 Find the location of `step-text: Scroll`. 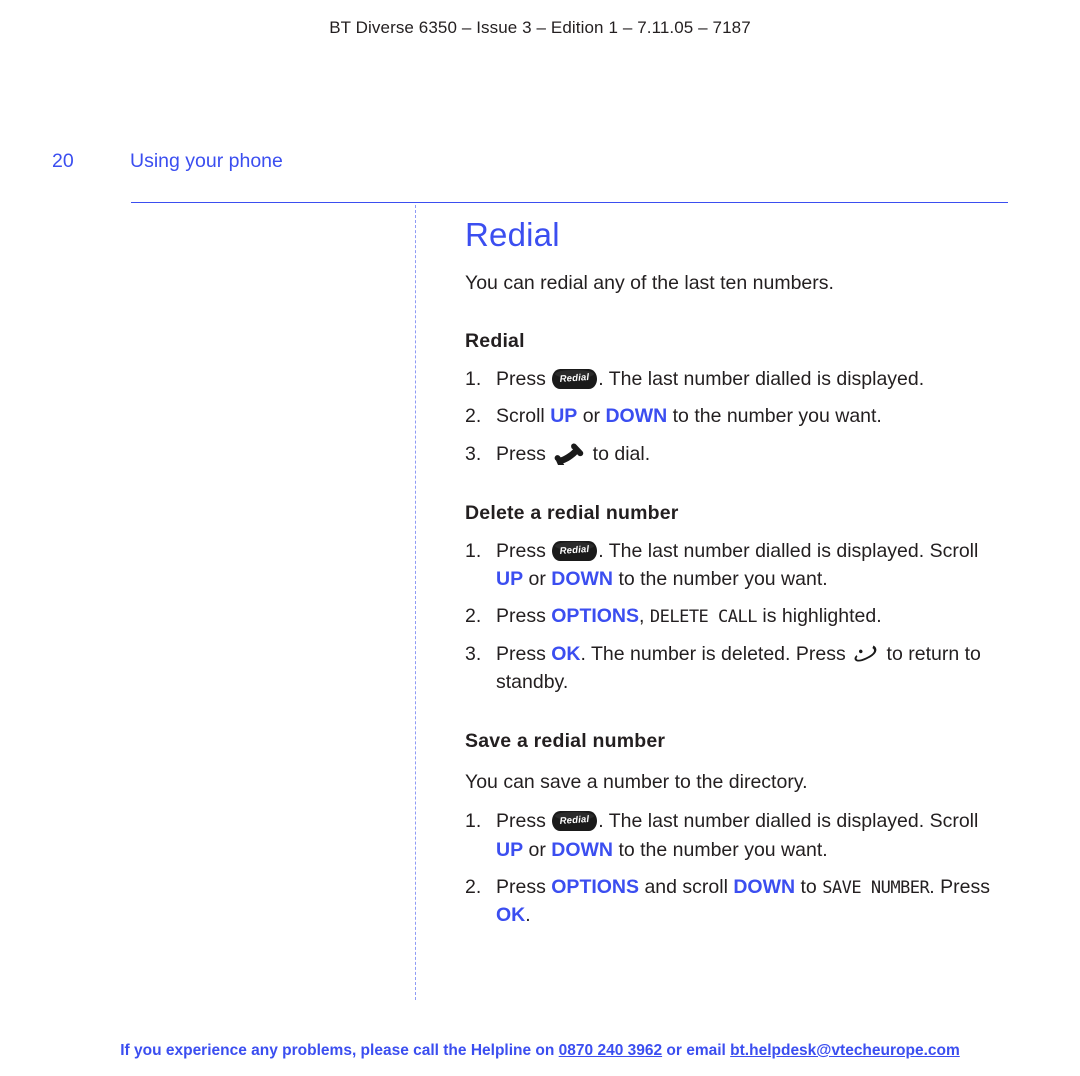

step-text: Scroll is located at coordinates (523, 416).